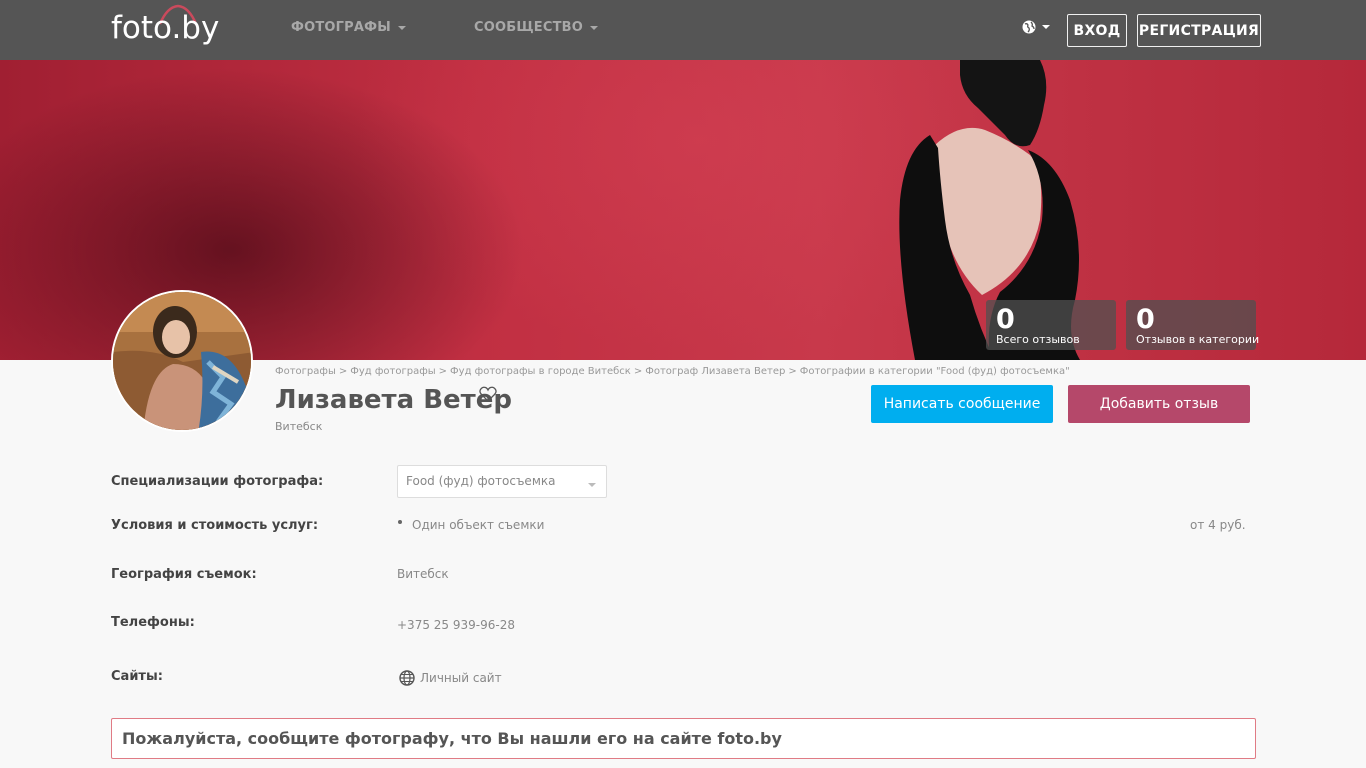 The width and height of the screenshot is (1366, 768). Describe the element at coordinates (540, 371) in the screenshot. I see `breadcrumb-link: Фуд фотографы в городе Витебск` at that location.